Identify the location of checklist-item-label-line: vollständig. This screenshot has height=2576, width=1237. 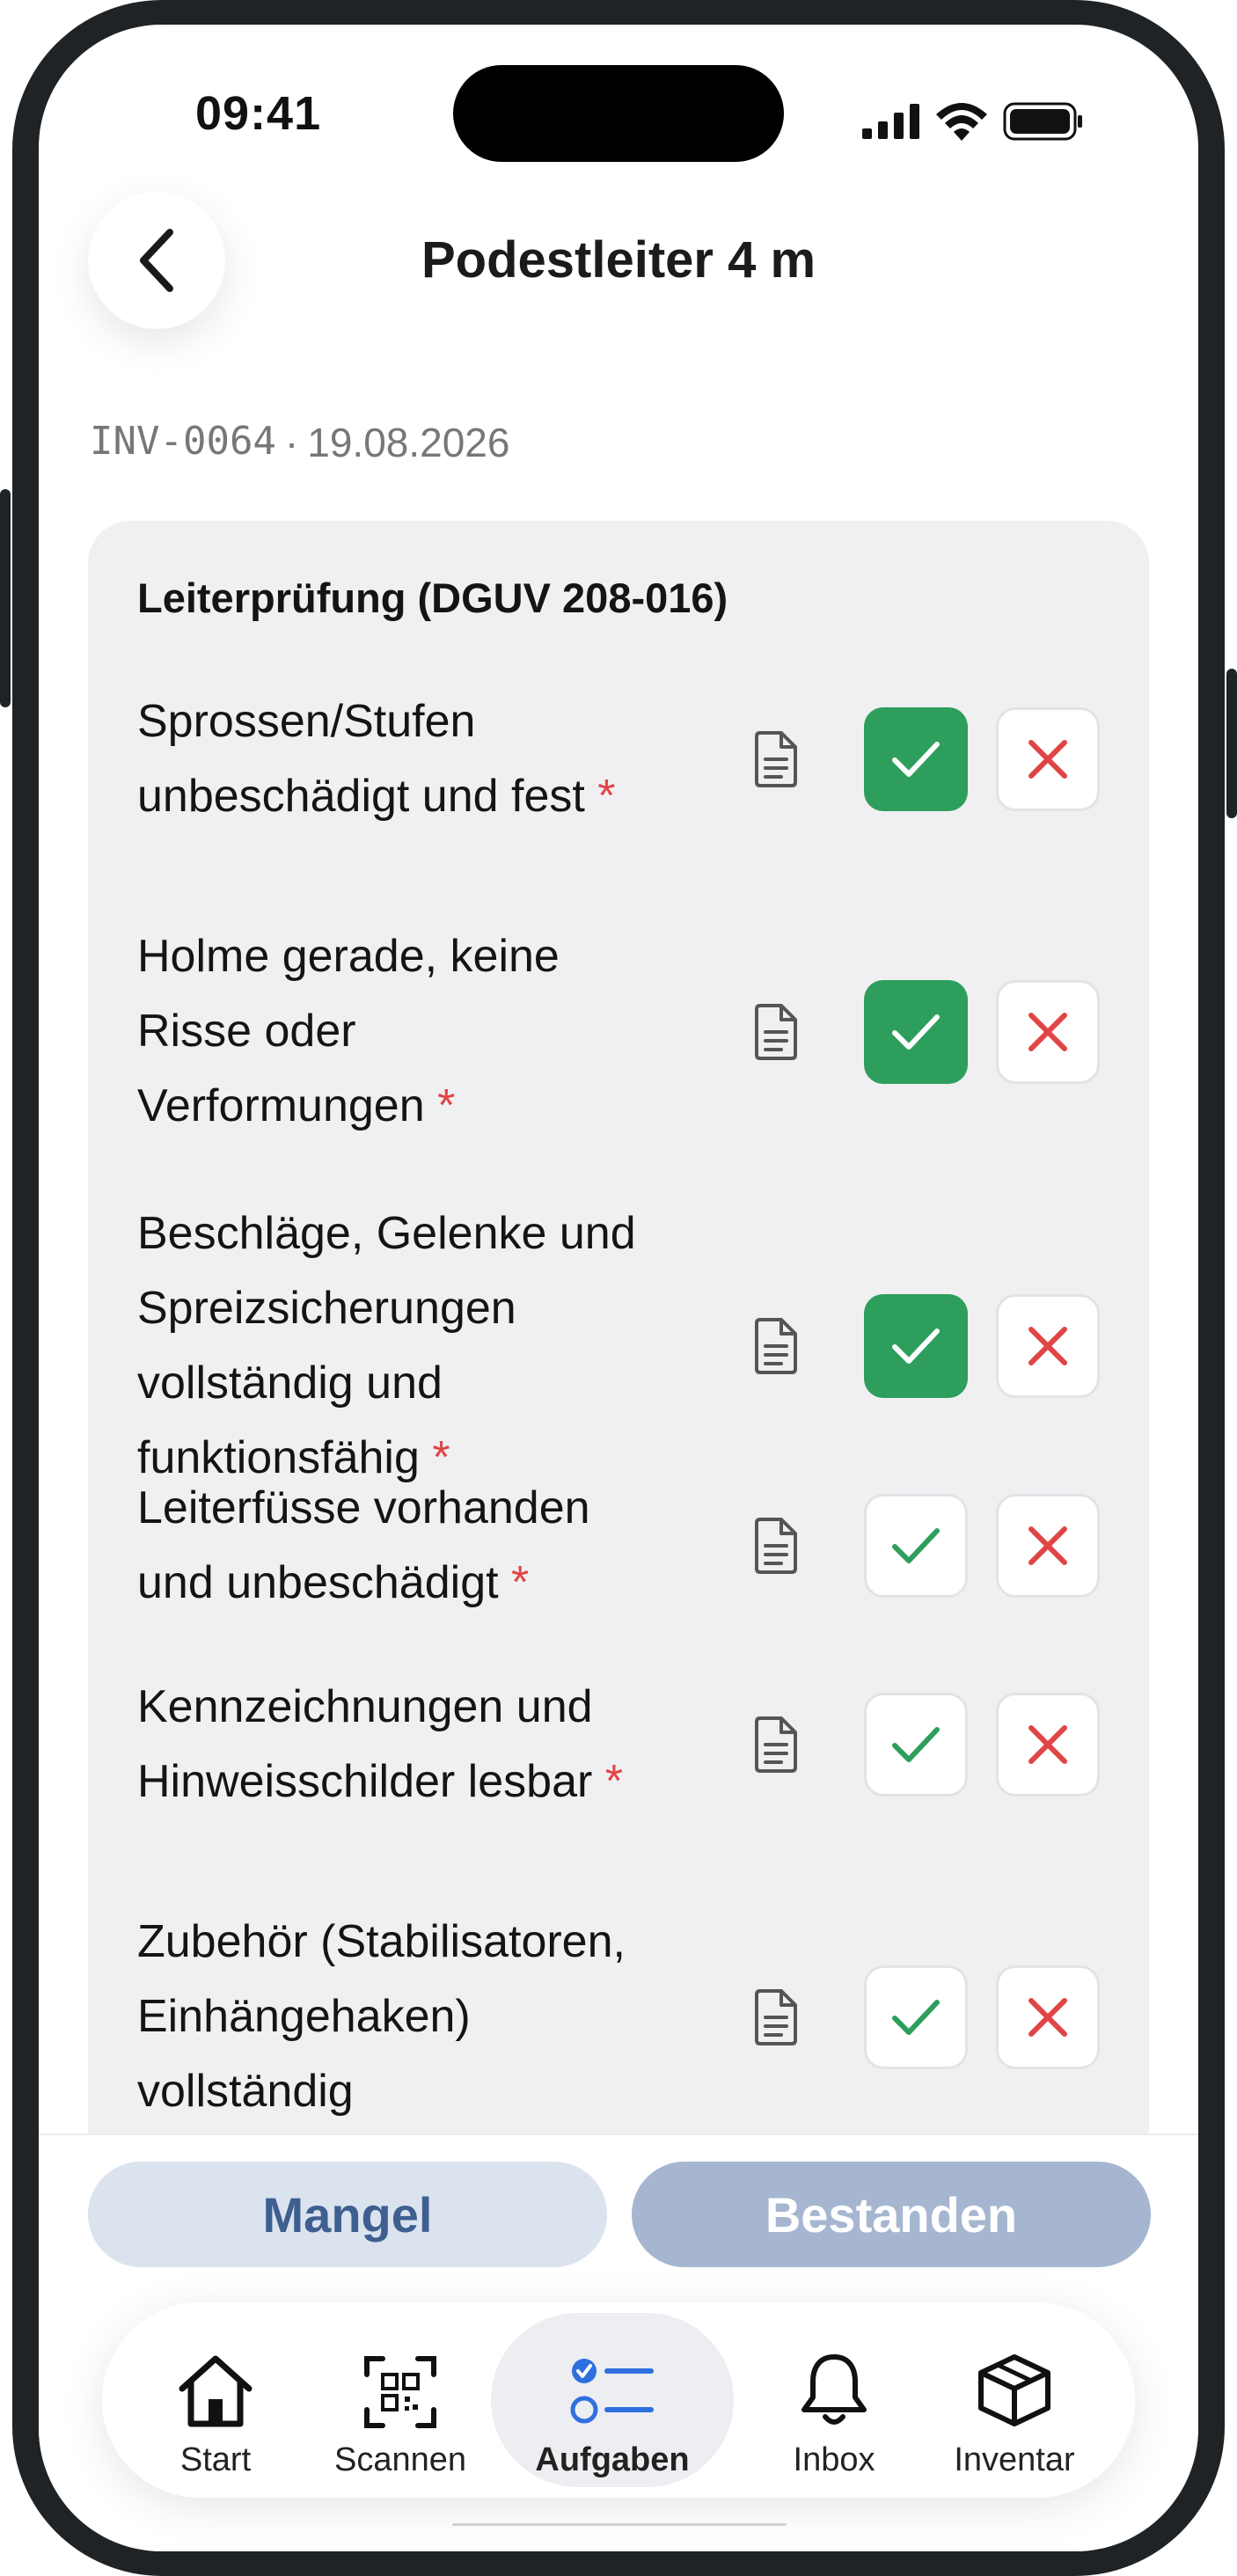
(245, 2091).